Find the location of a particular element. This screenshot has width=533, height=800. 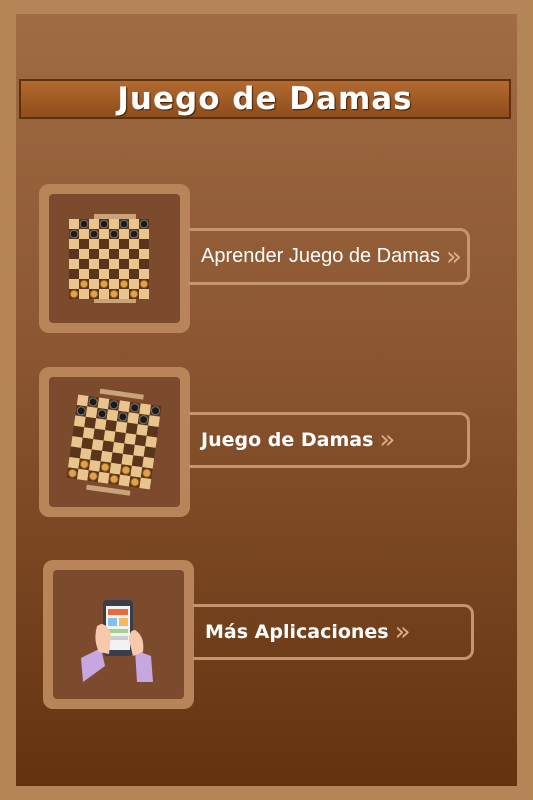

tilted-checkerboard-icon is located at coordinates (114, 442).